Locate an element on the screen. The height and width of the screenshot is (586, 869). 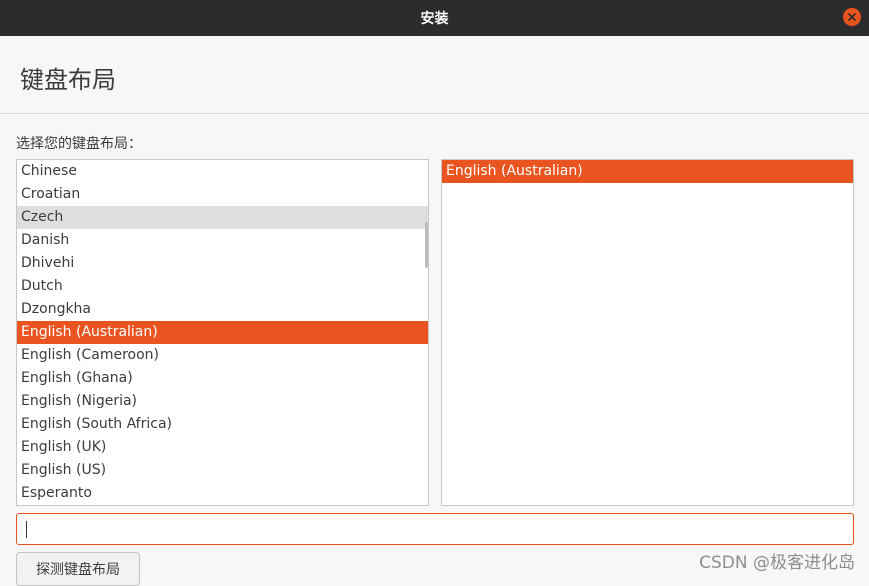
list-item: Czech is located at coordinates (222, 217).